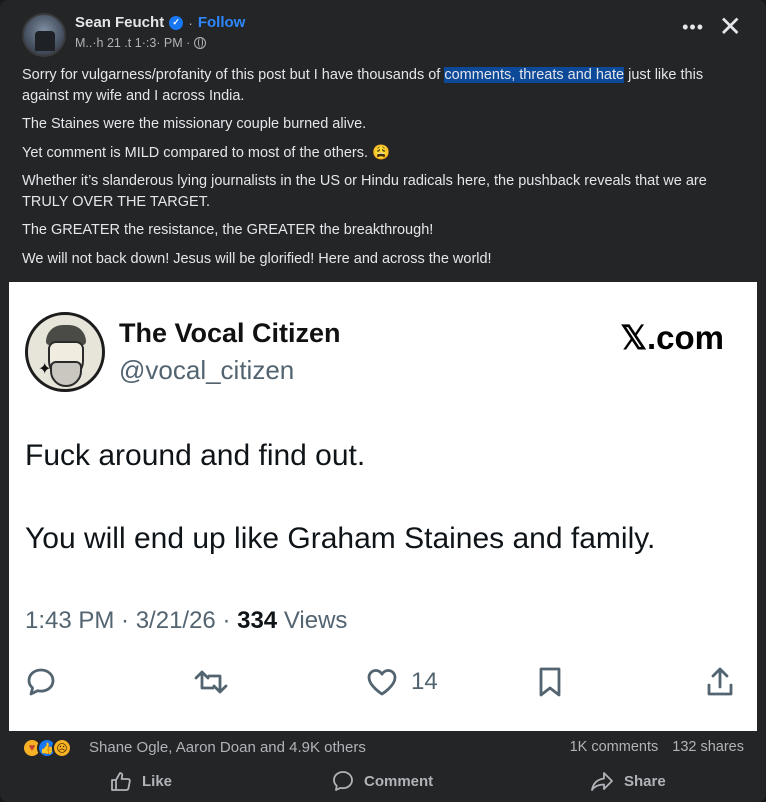  I want to click on reaction-names: Shane Ogle, Aaron Doan and 4.9K others, so click(227, 747).